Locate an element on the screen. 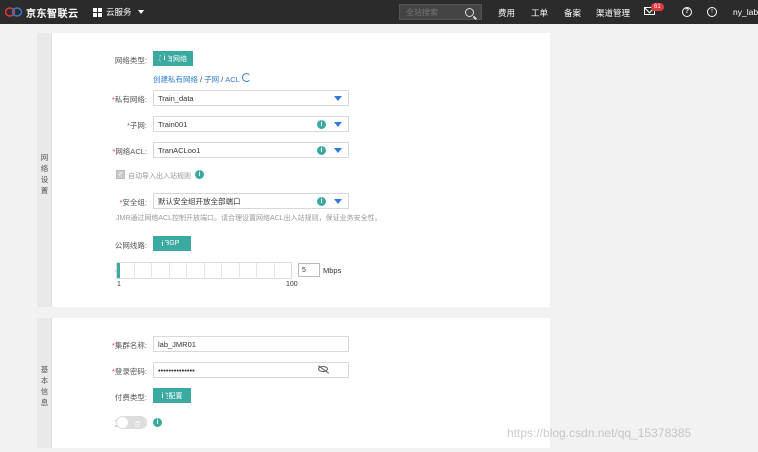 This screenshot has height=452, width=758. vpc-value: Train_data is located at coordinates (176, 98).